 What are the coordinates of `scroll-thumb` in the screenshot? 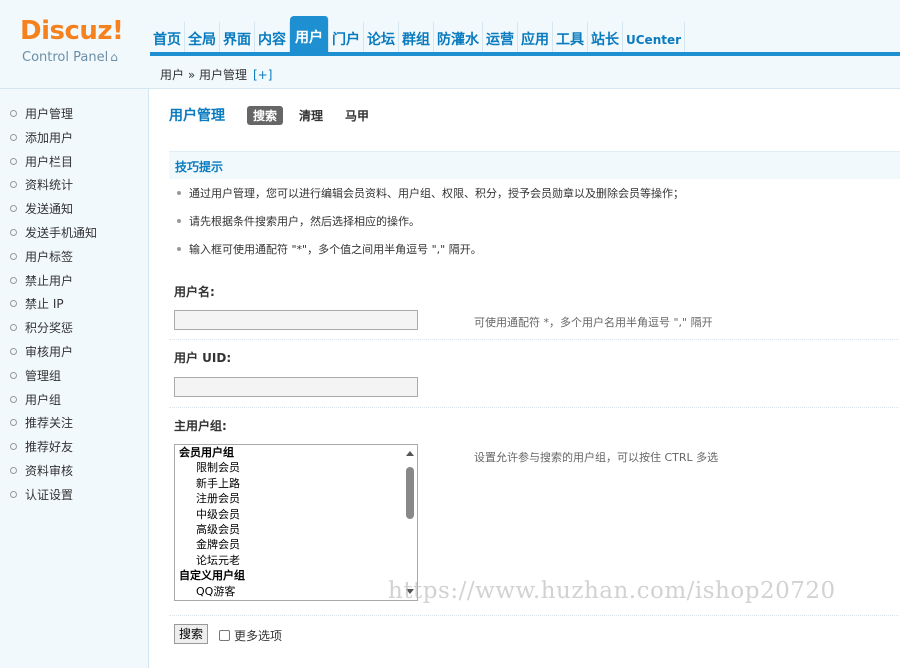 It's located at (410, 493).